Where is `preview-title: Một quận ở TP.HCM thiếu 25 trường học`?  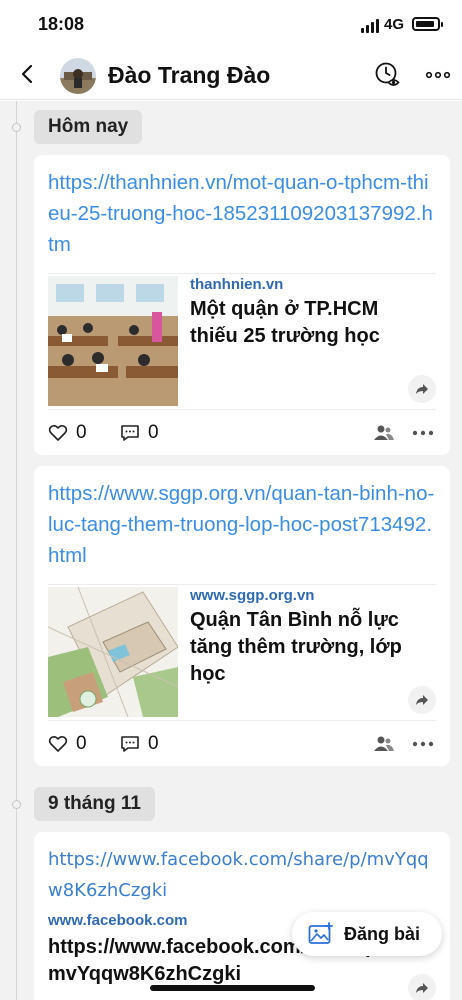 preview-title: Một quận ở TP.HCM thiếu 25 trường học is located at coordinates (285, 322).